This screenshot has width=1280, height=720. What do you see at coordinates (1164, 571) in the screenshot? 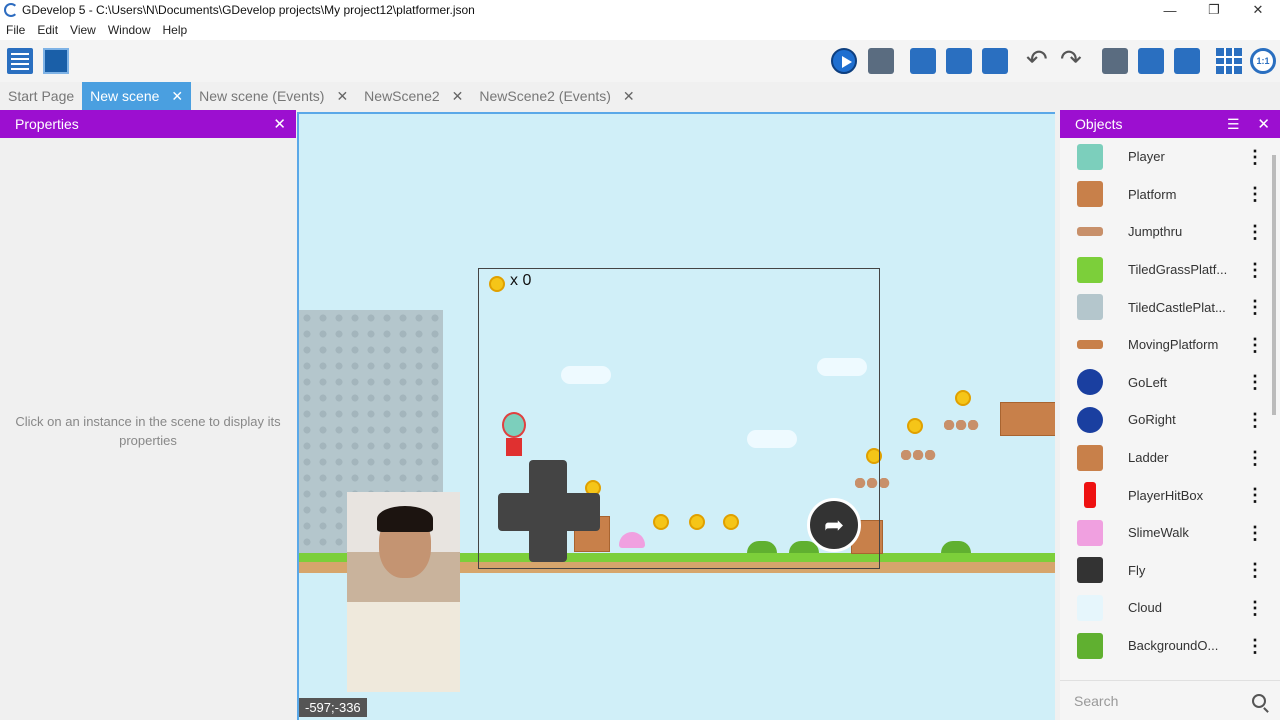
I see `object-item: Fly ⋮` at bounding box center [1164, 571].